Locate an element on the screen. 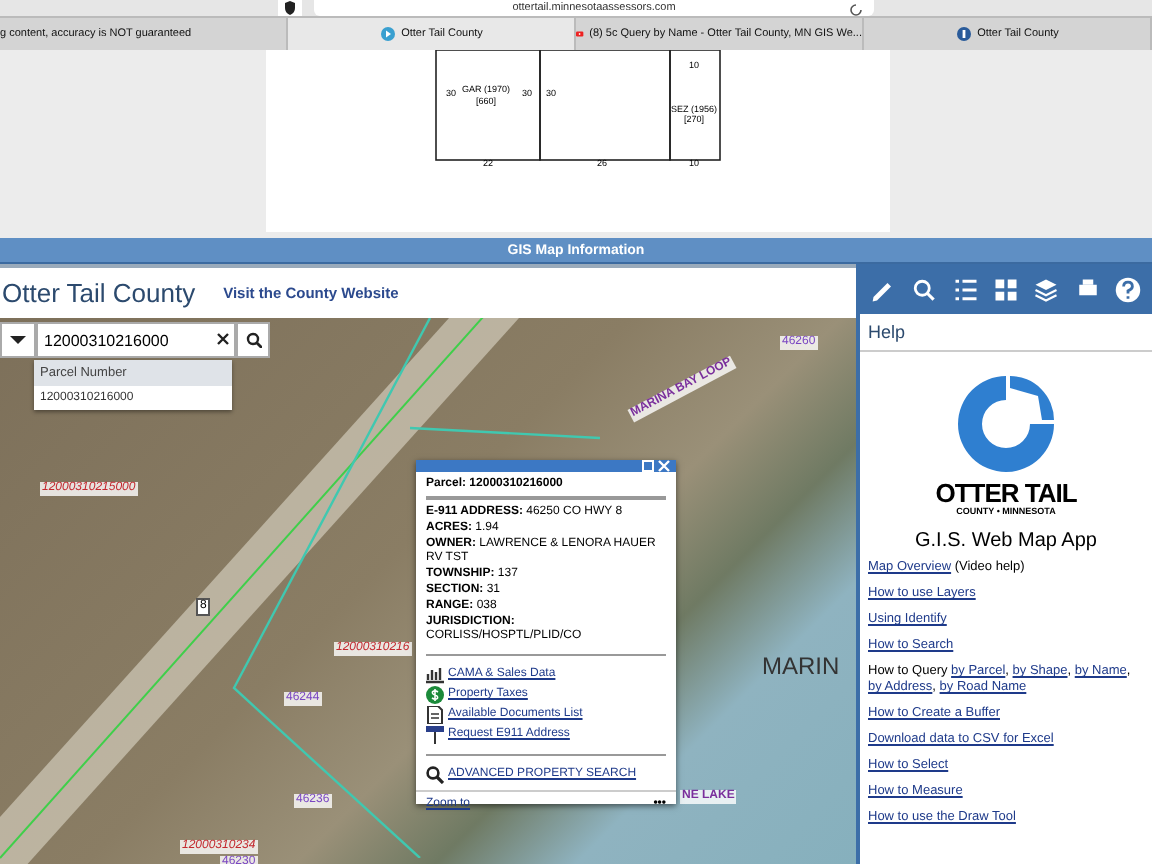 This screenshot has height=864, width=1152. dollar-icon is located at coordinates (435, 695).